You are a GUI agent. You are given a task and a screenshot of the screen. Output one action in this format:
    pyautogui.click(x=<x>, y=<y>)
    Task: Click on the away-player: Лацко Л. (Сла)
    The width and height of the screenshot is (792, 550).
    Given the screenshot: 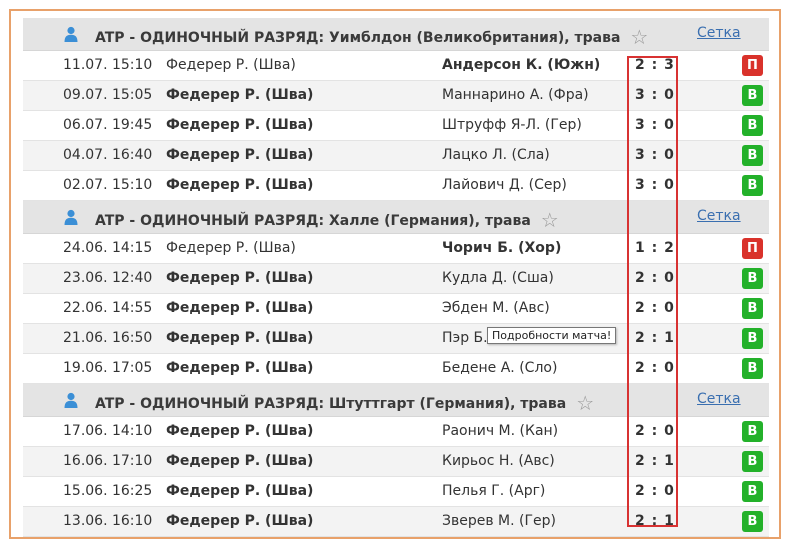 What is the action you would take?
    pyautogui.click(x=496, y=155)
    